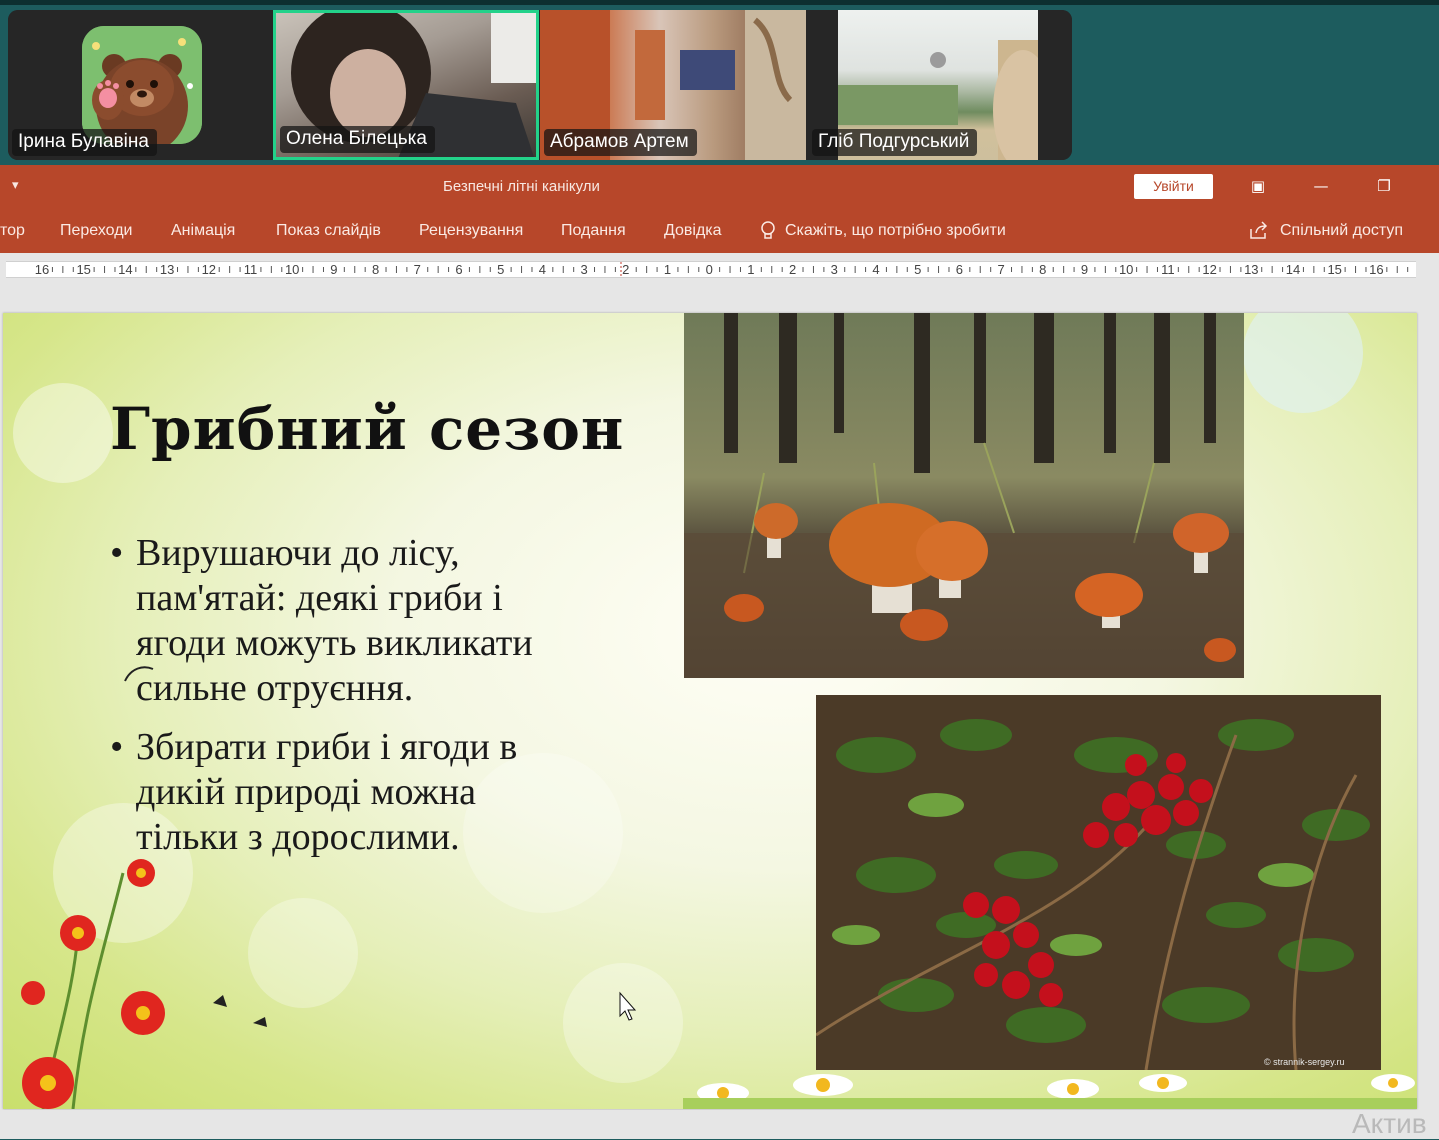 The height and width of the screenshot is (1140, 1439). Describe the element at coordinates (693, 231) in the screenshot. I see `tab-help: Довідка` at that location.